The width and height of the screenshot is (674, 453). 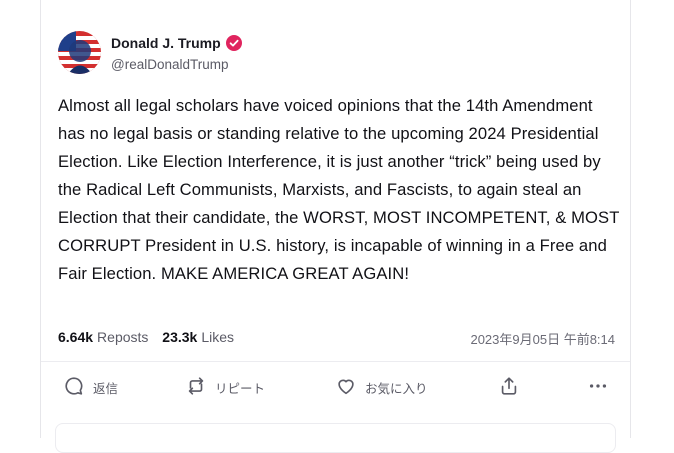 What do you see at coordinates (396, 388) in the screenshot?
I see `like-label: お気に入り` at bounding box center [396, 388].